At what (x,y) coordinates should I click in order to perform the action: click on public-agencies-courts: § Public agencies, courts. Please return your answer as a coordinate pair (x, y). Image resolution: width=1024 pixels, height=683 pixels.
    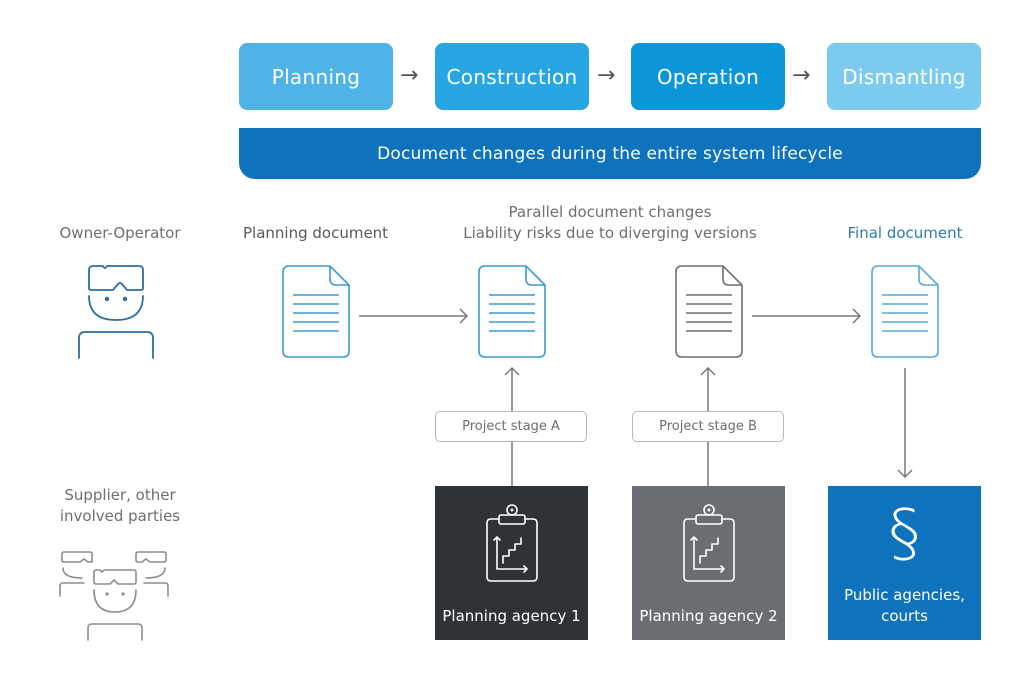
    Looking at the image, I should click on (904, 563).